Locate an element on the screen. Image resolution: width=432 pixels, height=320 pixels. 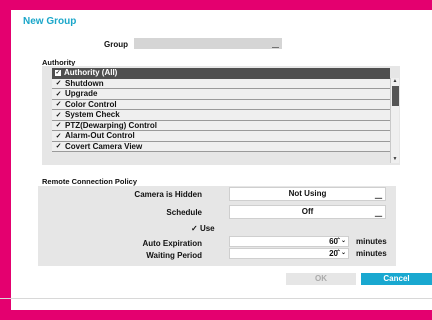
use-checkbox: ✓ Use is located at coordinates (203, 228).